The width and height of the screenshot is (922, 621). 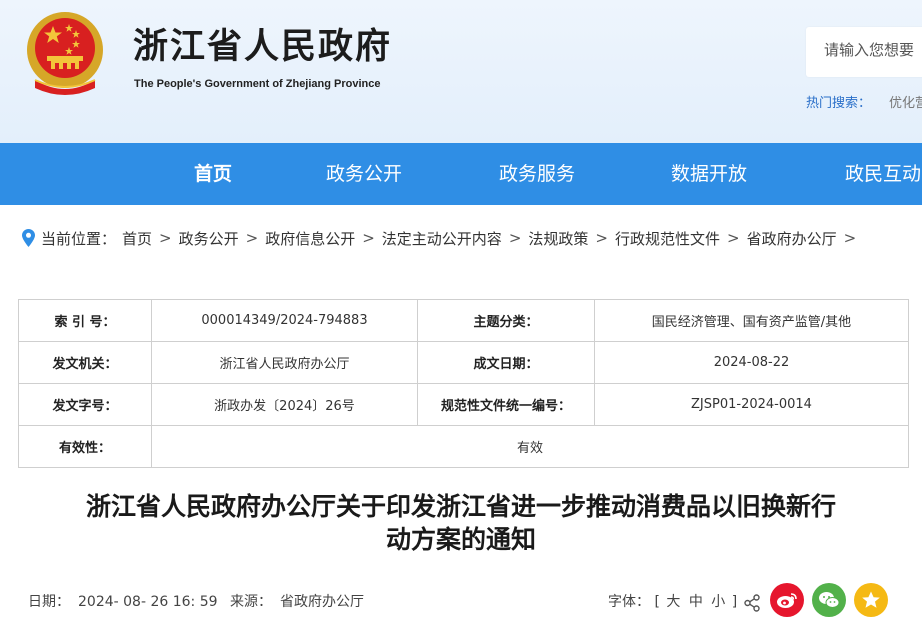 I want to click on table-row: 有效性： 有效, so click(x=463, y=446).